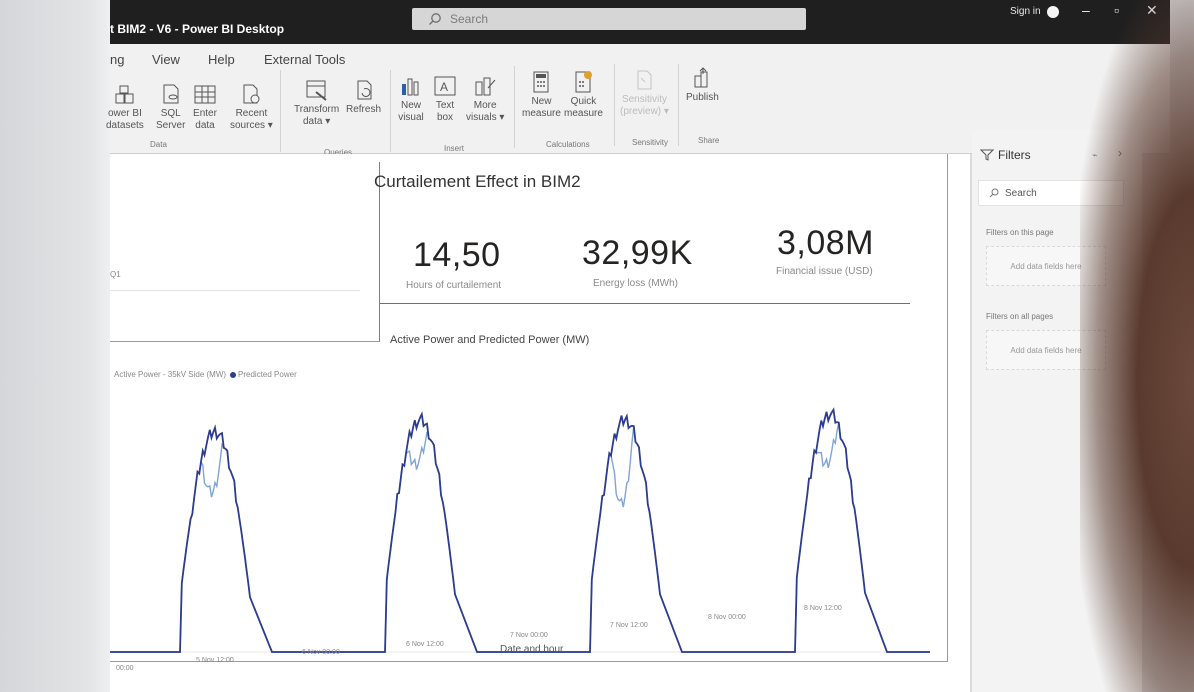 The height and width of the screenshot is (692, 1194). Describe the element at coordinates (1046, 350) in the screenshot. I see `filters-all-pages-dropzone: Add data fields here` at that location.